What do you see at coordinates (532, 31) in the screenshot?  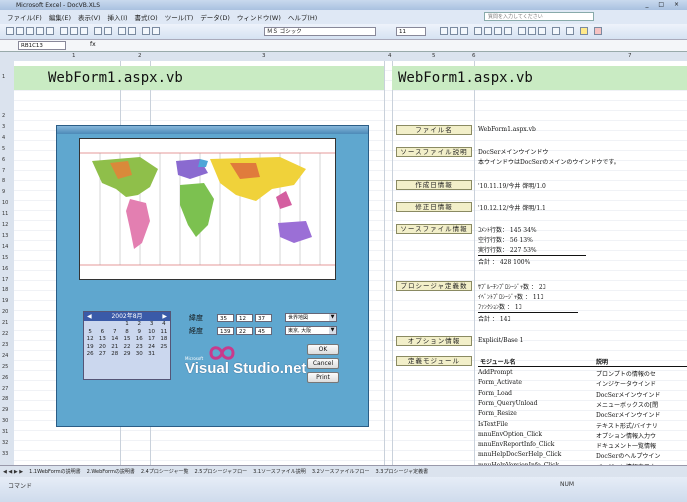 I see `percent-icon` at bounding box center [532, 31].